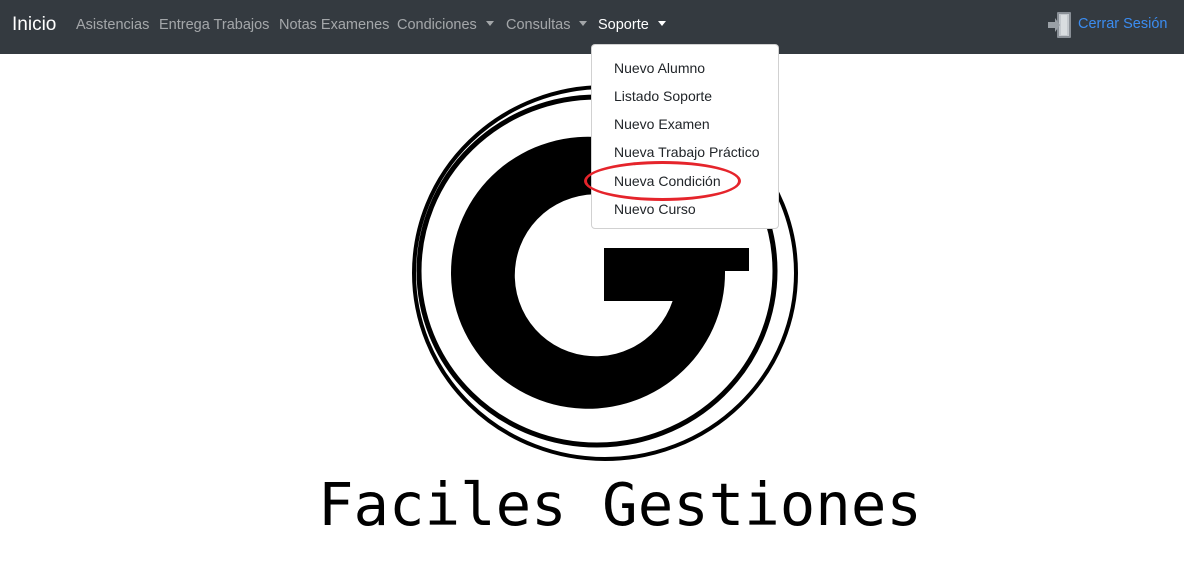 This screenshot has height=570, width=1184. What do you see at coordinates (687, 152) in the screenshot?
I see `menu-item-nueva-trabajo-practico: Nueva Trabajo Práctico` at bounding box center [687, 152].